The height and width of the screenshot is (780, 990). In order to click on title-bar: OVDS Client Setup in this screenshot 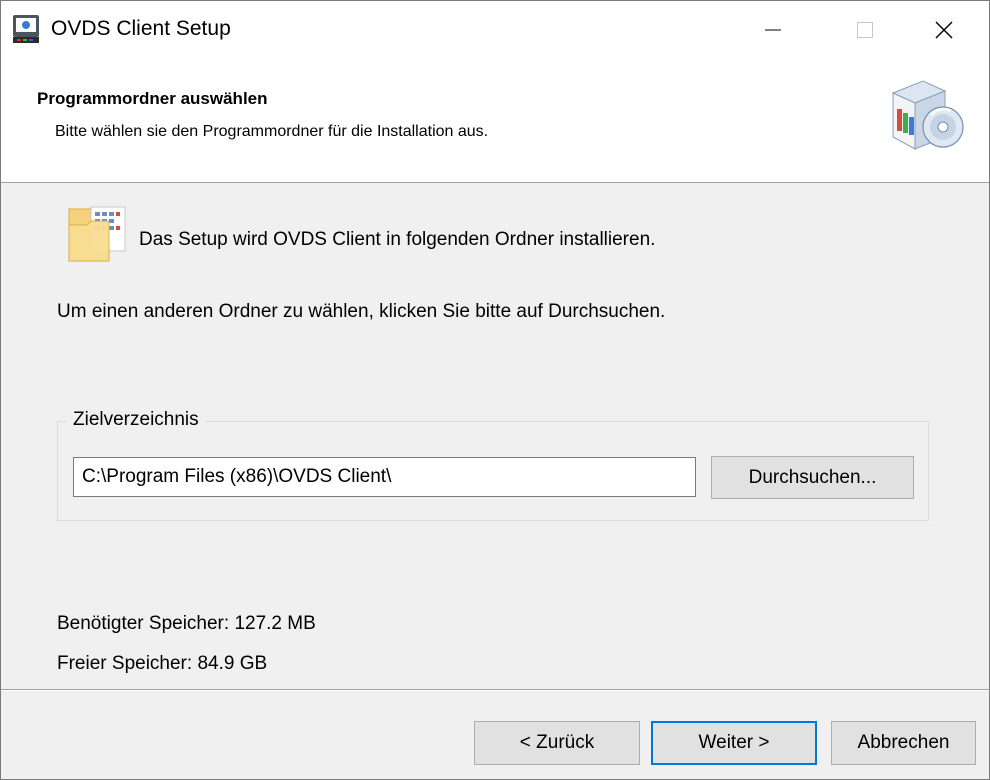, I will do `click(495, 30)`.